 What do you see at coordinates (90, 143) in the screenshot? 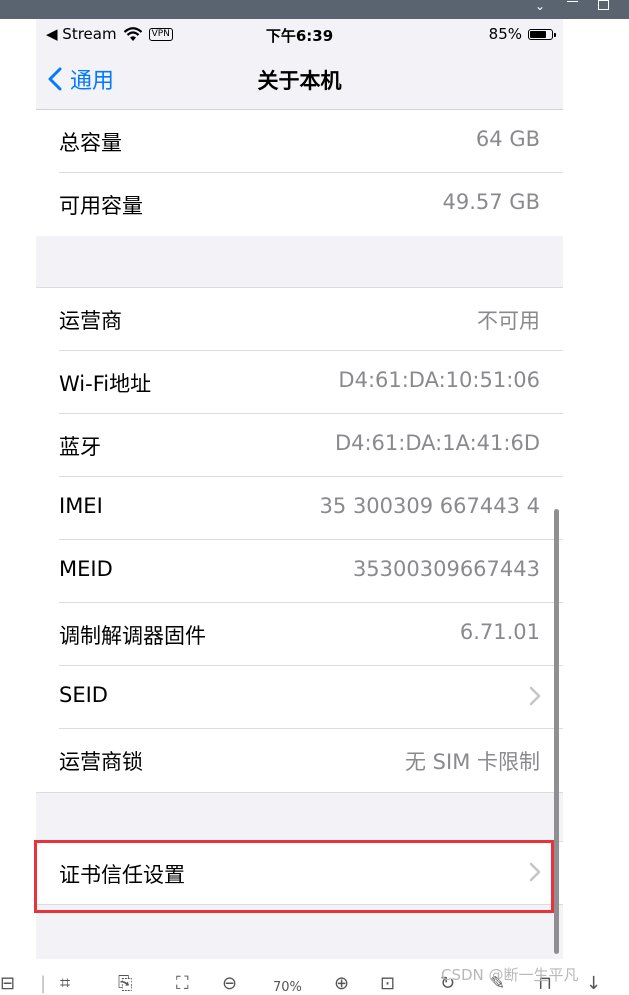
I see `row-label: 总容量` at bounding box center [90, 143].